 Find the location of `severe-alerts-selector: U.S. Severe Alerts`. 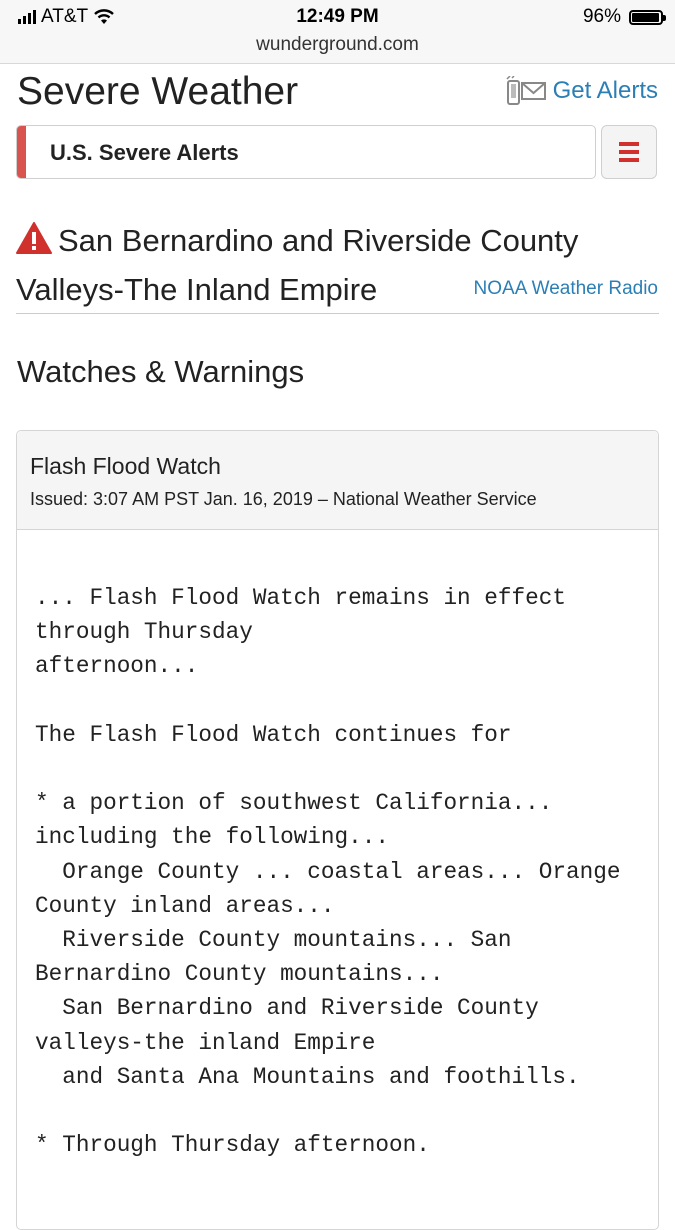

severe-alerts-selector: U.S. Severe Alerts is located at coordinates (306, 152).